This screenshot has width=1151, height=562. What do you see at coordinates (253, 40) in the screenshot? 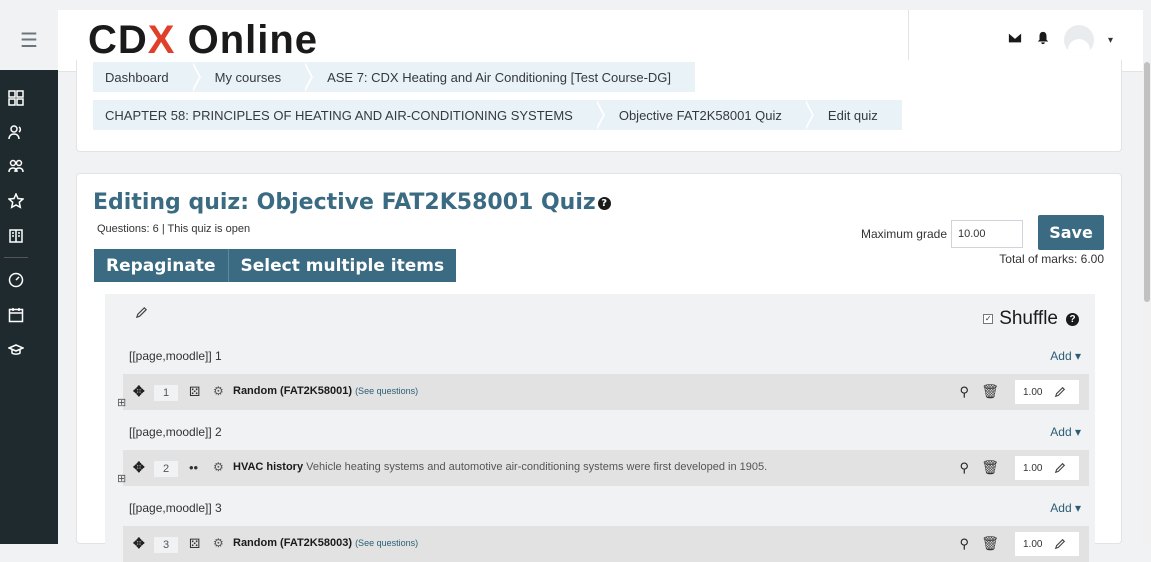
I see `logo-online-text: Online` at bounding box center [253, 40].